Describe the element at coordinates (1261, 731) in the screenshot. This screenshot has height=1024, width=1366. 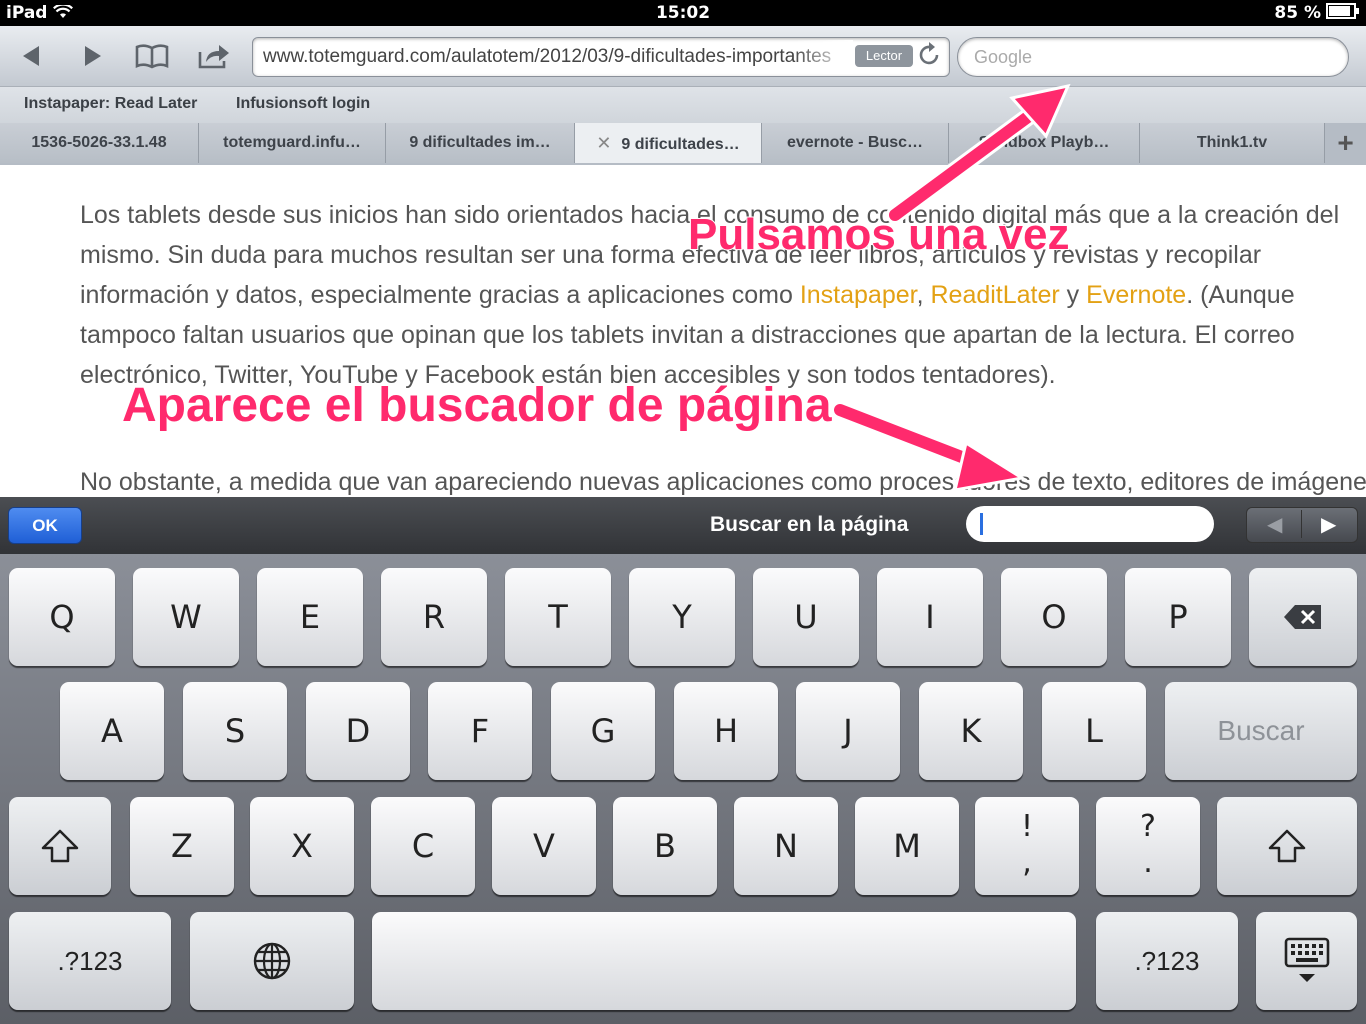
I see `search-key: Buscar` at that location.